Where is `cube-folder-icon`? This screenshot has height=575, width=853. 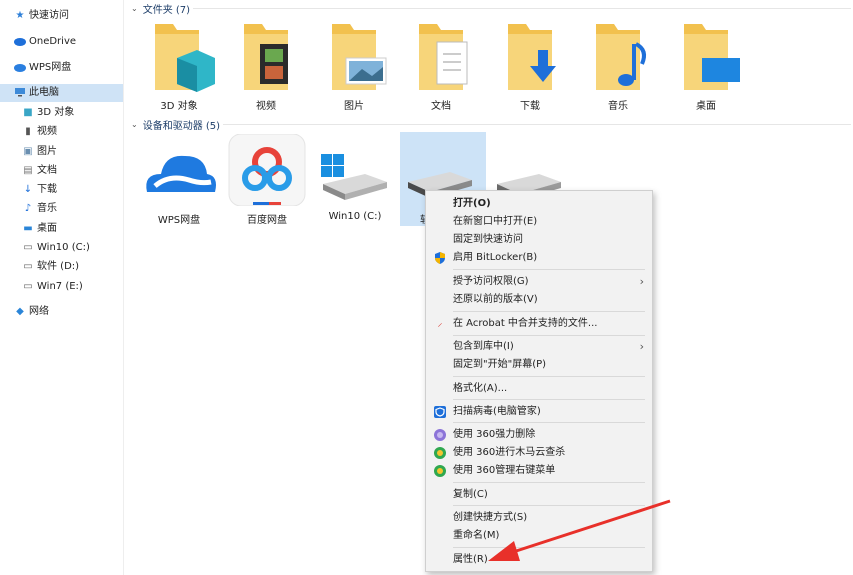 cube-folder-icon is located at coordinates (185, 58).